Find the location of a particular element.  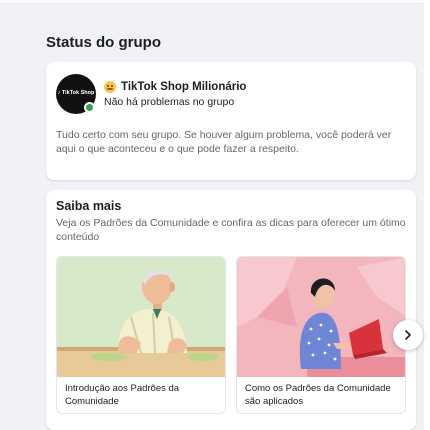

group-name-row: TikTok Shop Milionário is located at coordinates (175, 87).